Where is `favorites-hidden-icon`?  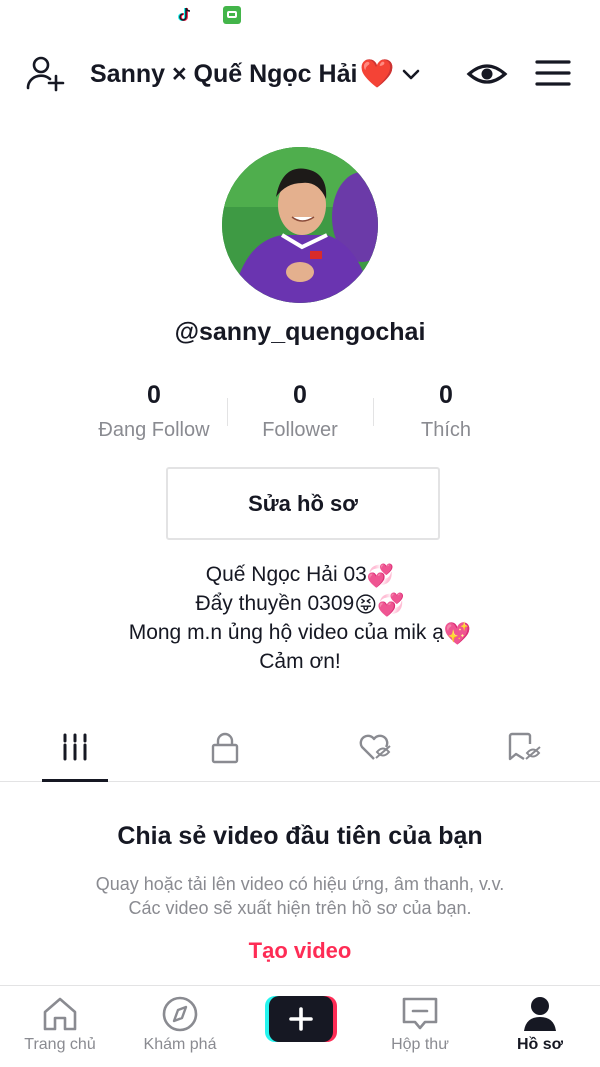 favorites-hidden-icon is located at coordinates (524, 746).